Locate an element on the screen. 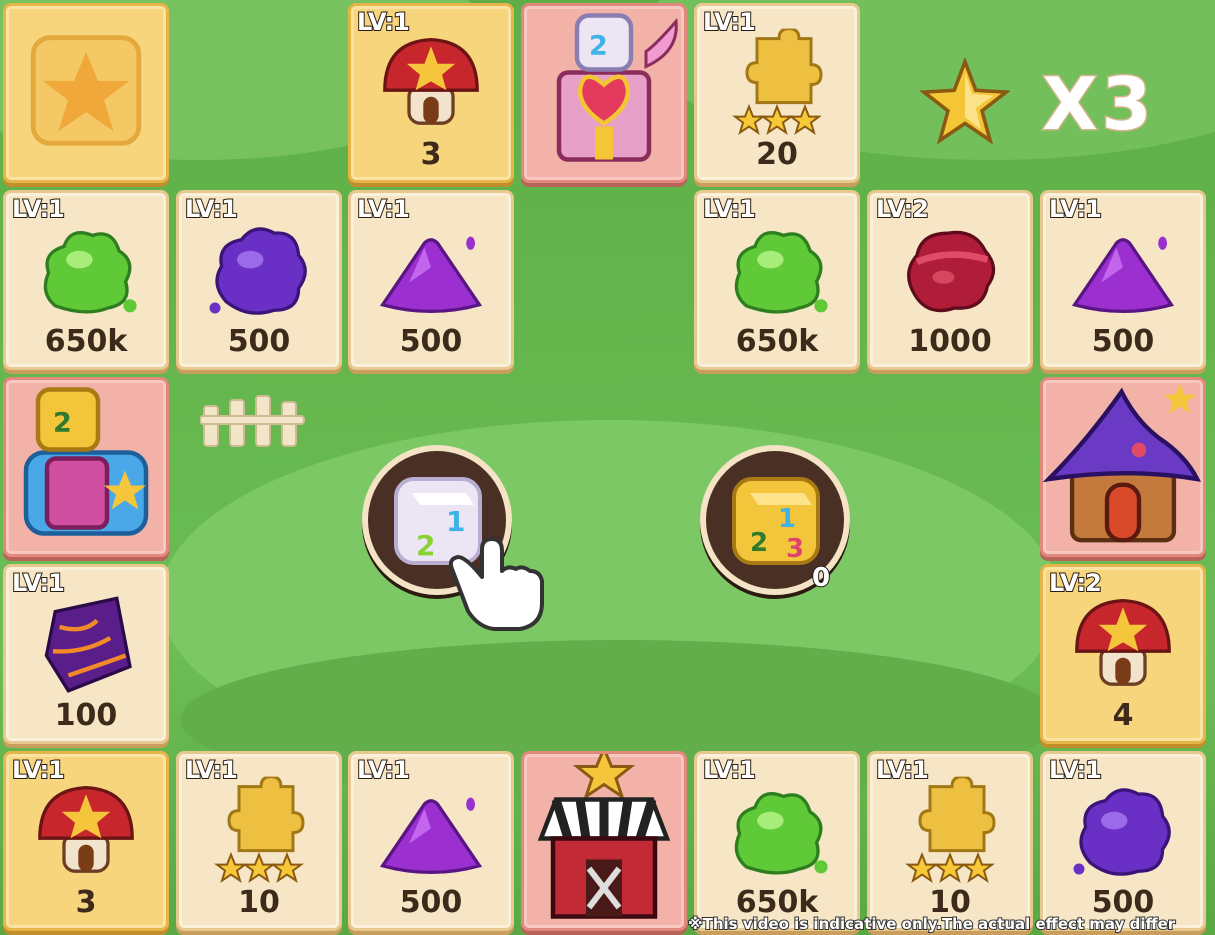  tile-red-slime: LV:2 1000 is located at coordinates (950, 280).